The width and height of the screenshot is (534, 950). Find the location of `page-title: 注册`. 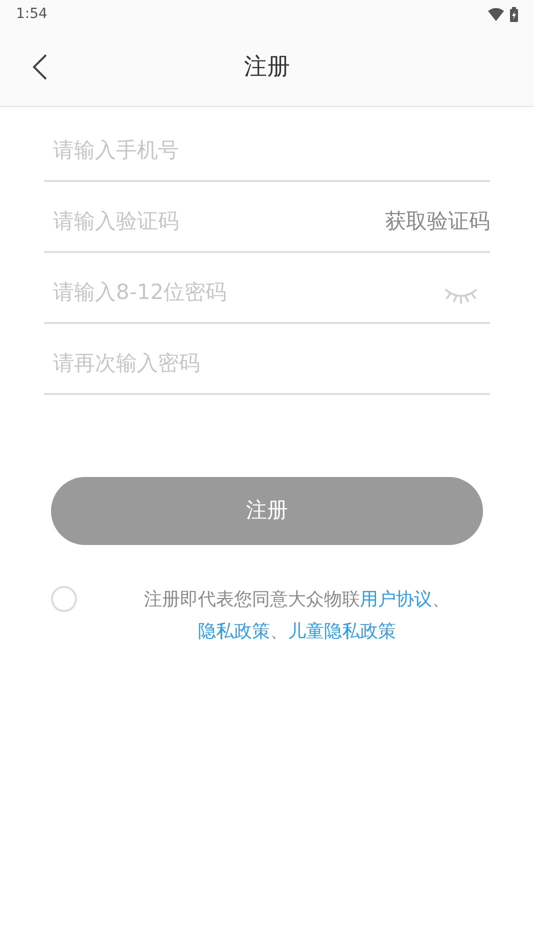

page-title: 注册 is located at coordinates (267, 67).